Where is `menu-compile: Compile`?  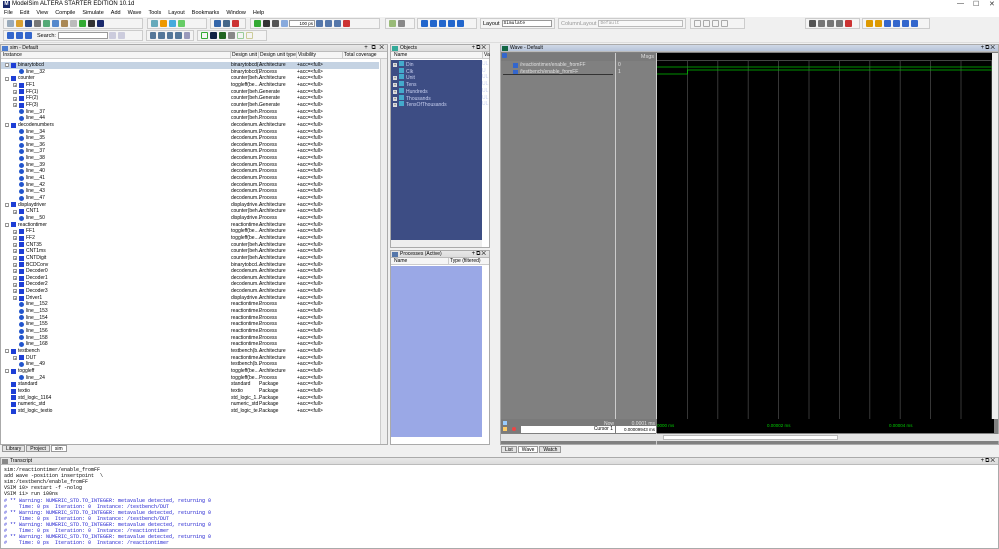
menu-compile: Compile is located at coordinates (65, 13).